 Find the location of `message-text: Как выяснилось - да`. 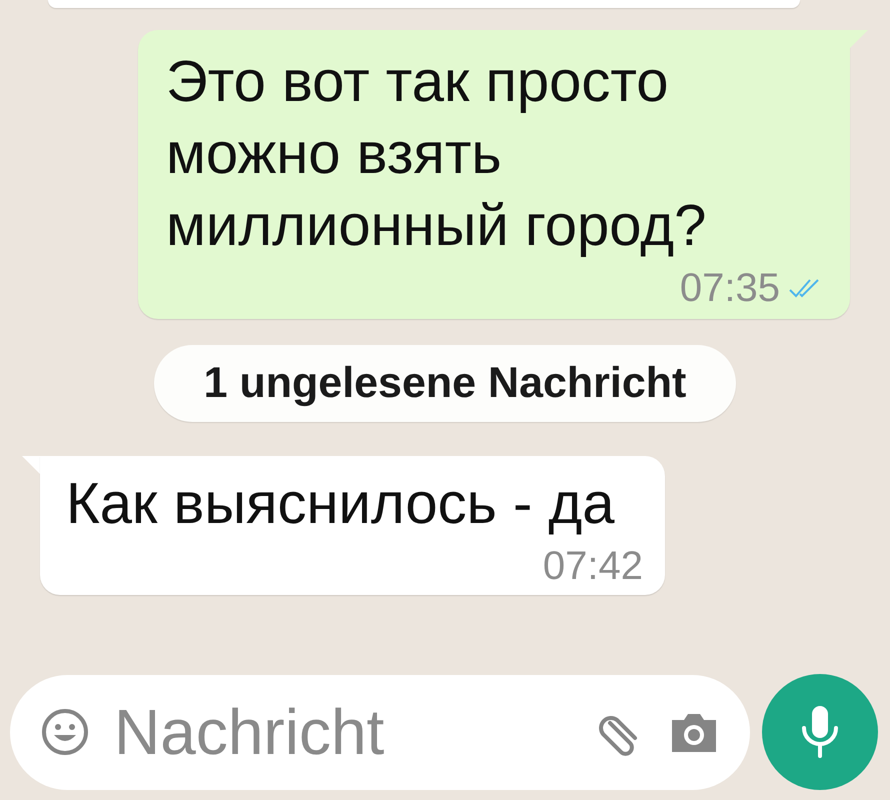

message-text: Как выяснилось - да is located at coordinates (341, 504).